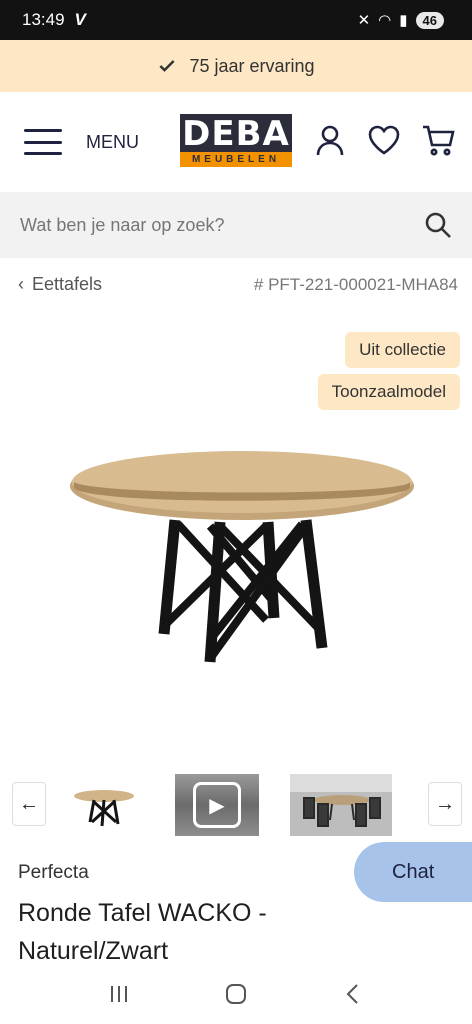  Describe the element at coordinates (238, 284) in the screenshot. I see `breadcrumb: ‹ Eettafels # PFT-221-000021-MHA84` at that location.